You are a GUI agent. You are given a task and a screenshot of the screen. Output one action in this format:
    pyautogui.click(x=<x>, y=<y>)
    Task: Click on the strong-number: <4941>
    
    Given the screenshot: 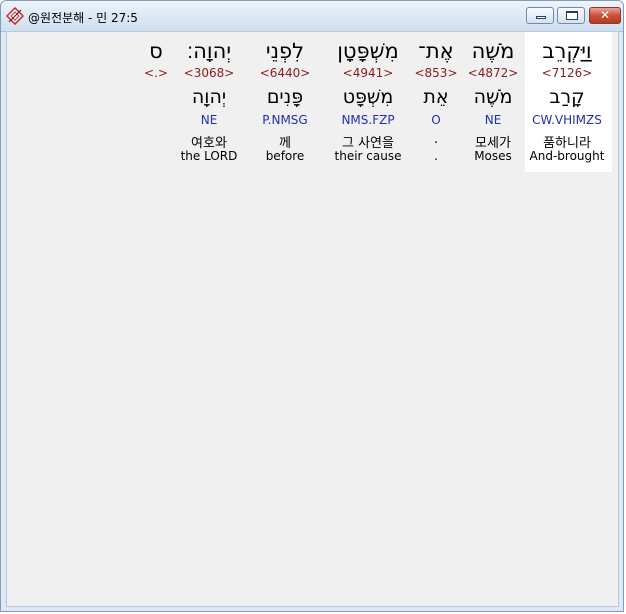 What is the action you would take?
    pyautogui.click(x=368, y=73)
    